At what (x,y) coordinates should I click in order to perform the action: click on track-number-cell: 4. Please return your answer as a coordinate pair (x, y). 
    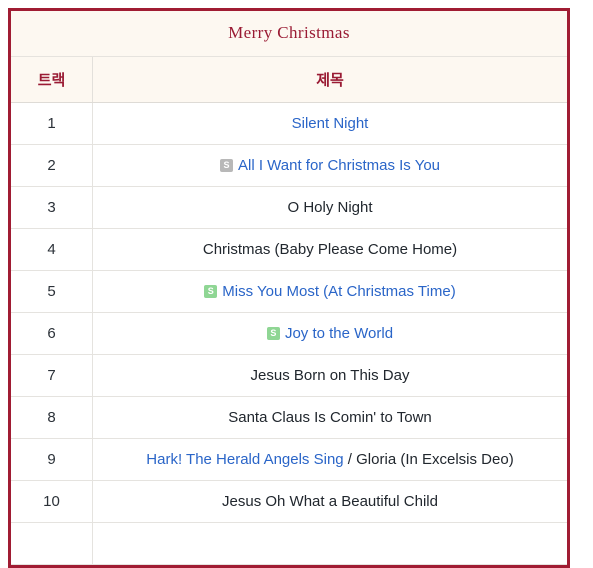
    Looking at the image, I should click on (52, 249).